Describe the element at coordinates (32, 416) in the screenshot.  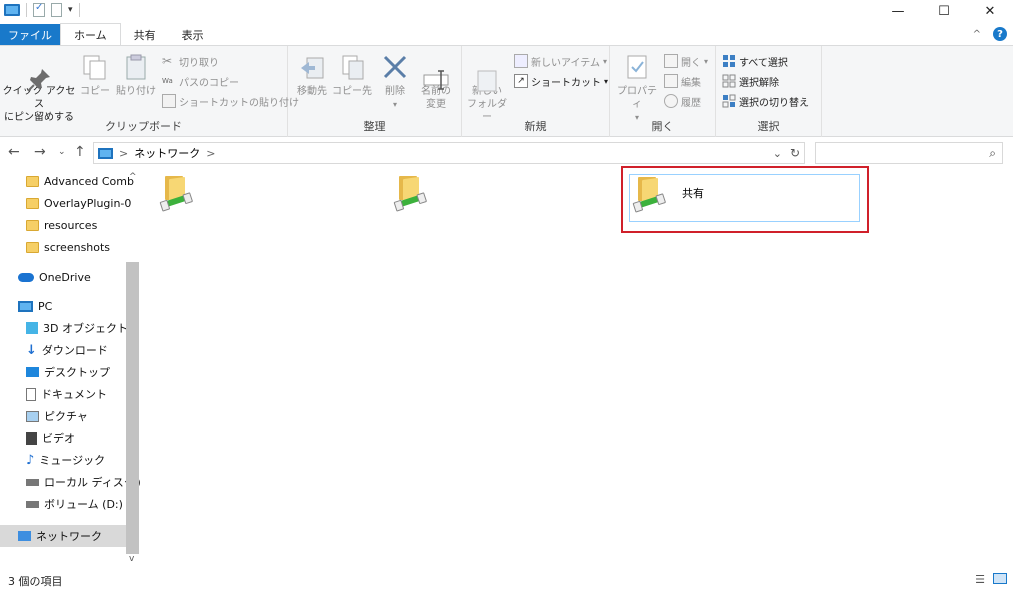
I see `picture-icon` at that location.